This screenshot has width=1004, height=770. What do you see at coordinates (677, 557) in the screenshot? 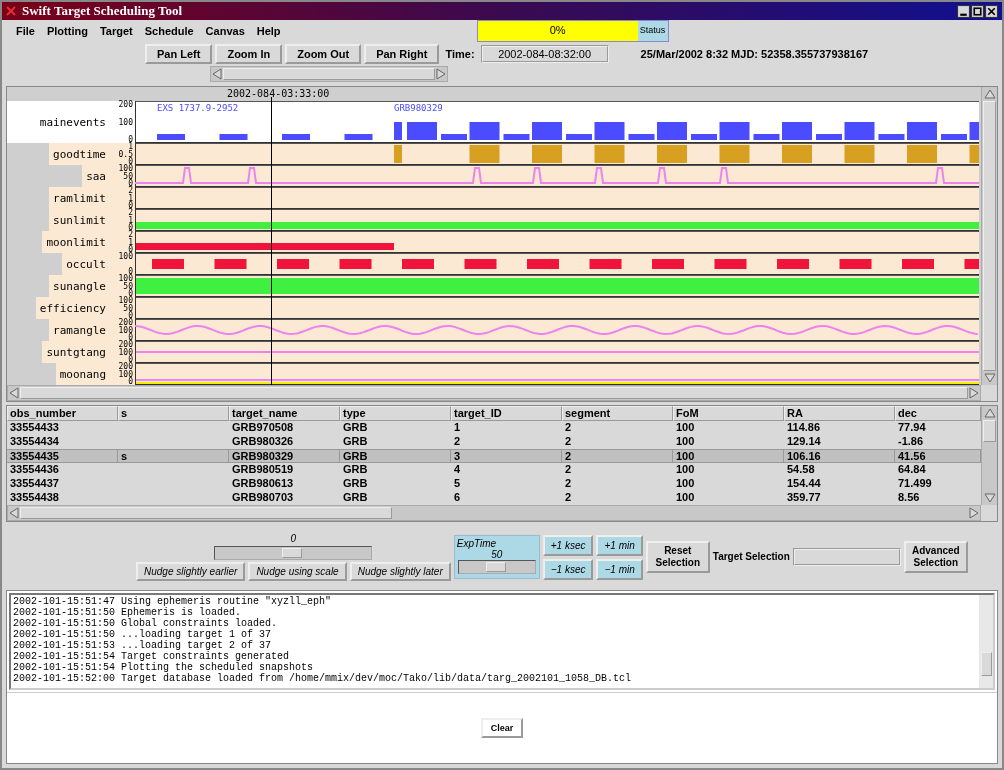
I see `reset-selection-button: Reset Selection` at bounding box center [677, 557].